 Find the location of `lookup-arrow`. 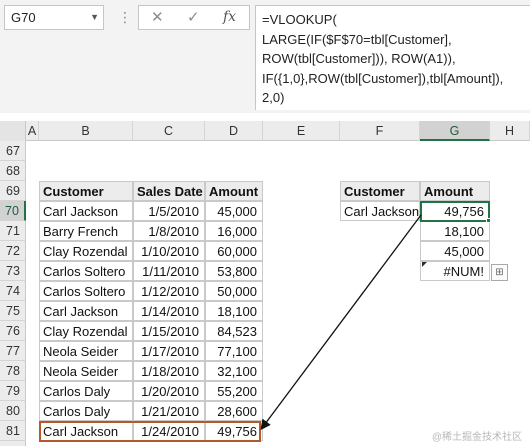

lookup-arrow is located at coordinates (341, 322).